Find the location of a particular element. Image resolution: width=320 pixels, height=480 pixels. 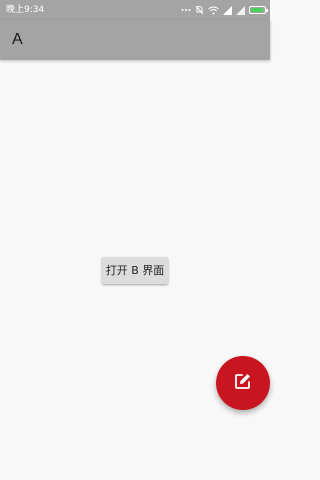

wifi-icon is located at coordinates (213, 10).